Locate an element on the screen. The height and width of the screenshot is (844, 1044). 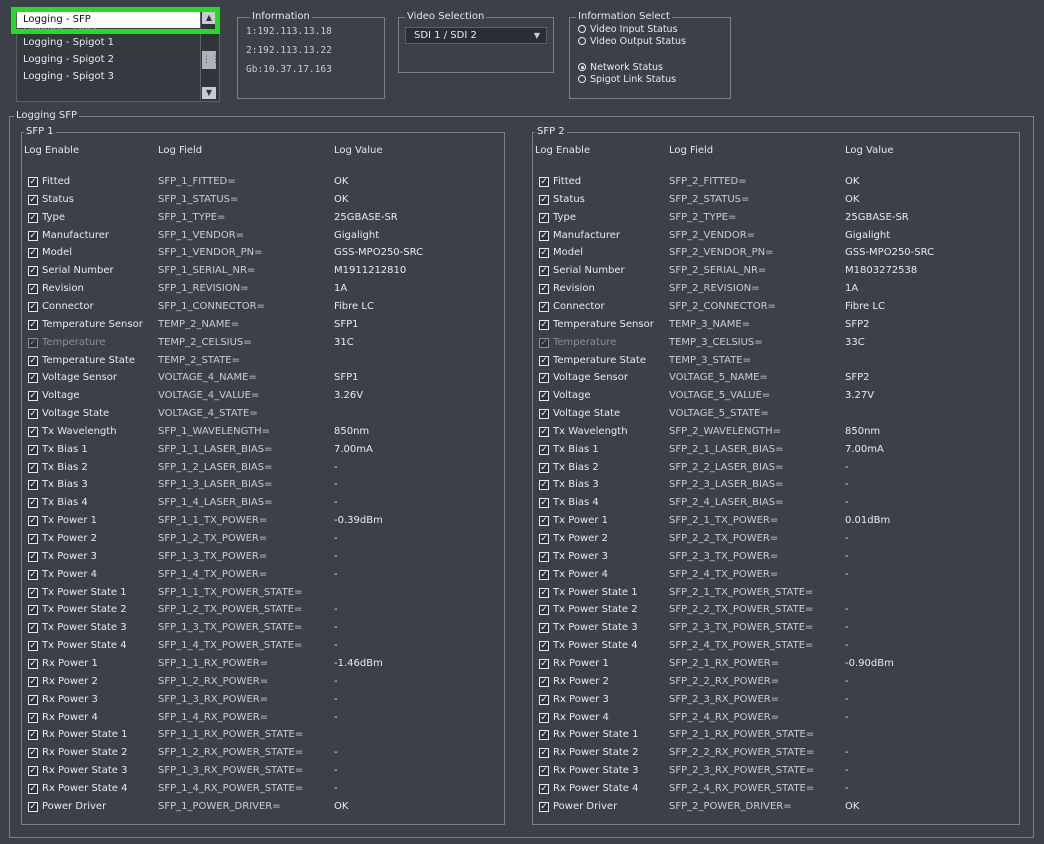
table-row: ✓ Rx Power 3 SFP_2_3_RX_POWER= - is located at coordinates (776, 699).